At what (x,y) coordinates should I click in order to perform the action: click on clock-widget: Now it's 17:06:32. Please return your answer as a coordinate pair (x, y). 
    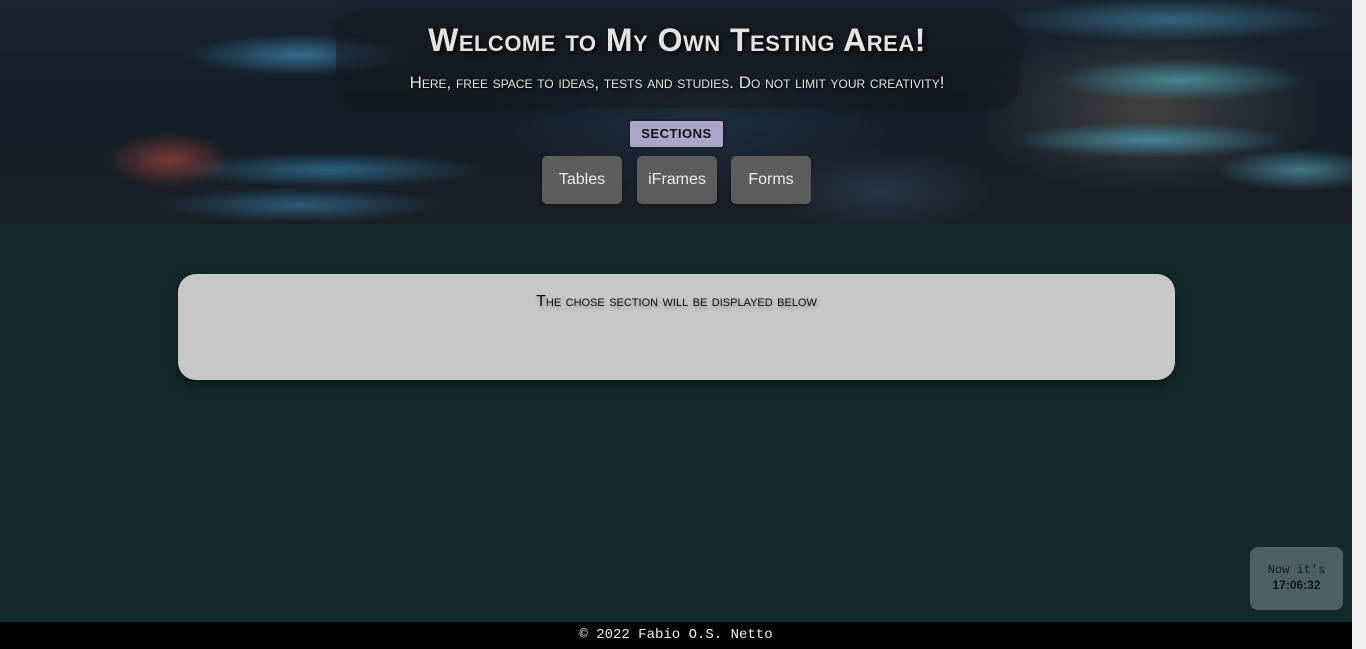
    Looking at the image, I should click on (1296, 578).